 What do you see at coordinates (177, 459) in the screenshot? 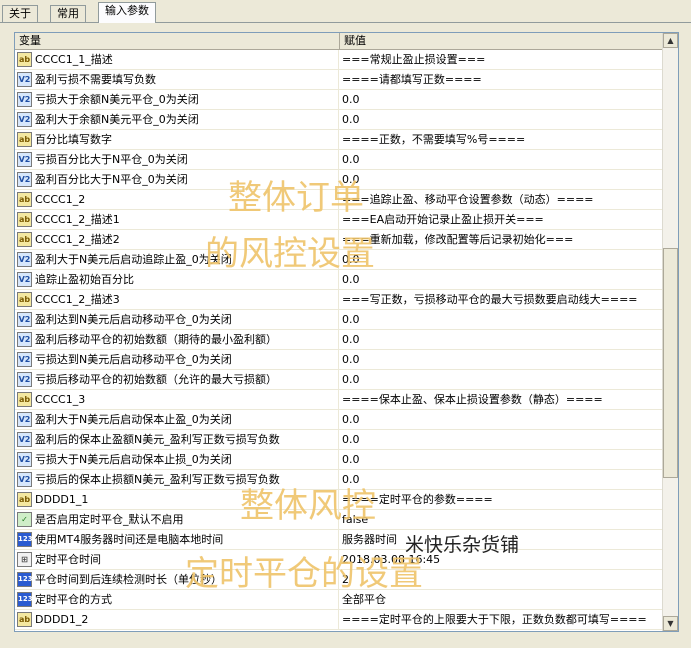
I see `parameter-name-cell: V2 亏损大于N美元后启动保本止损_0为关闭` at bounding box center [177, 459].